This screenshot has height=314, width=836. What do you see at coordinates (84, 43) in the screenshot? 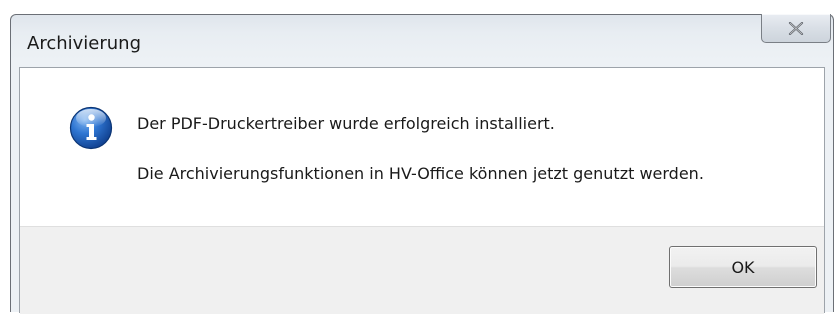
I see `dialog-title: Archivierung` at bounding box center [84, 43].